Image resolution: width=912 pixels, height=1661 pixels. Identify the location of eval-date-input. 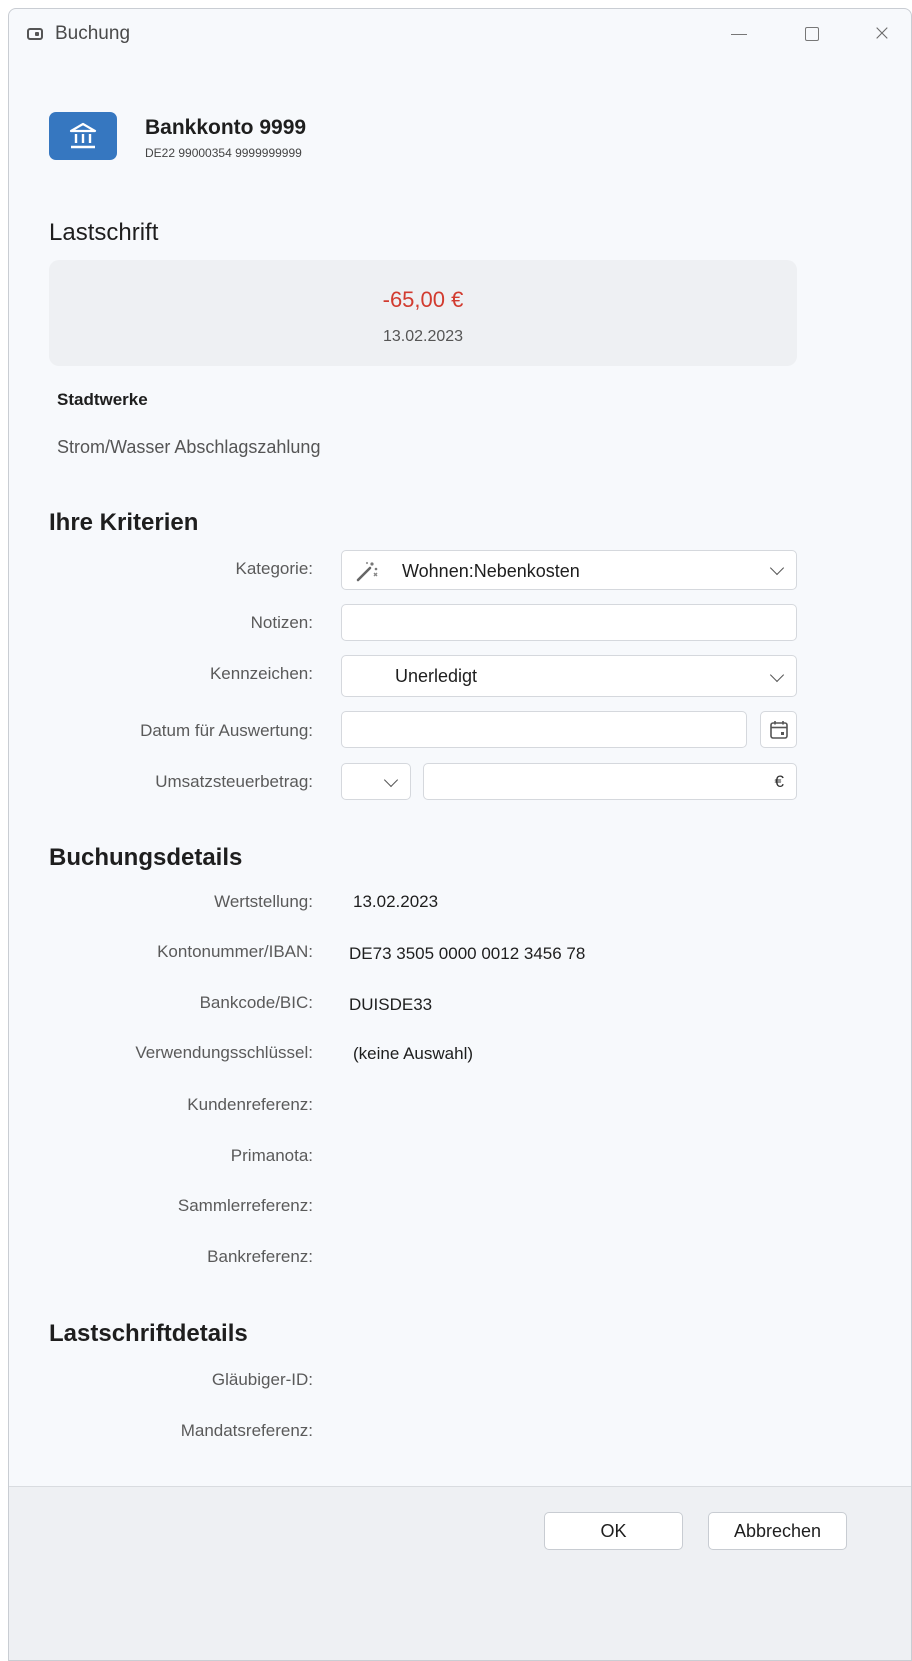
(544, 729).